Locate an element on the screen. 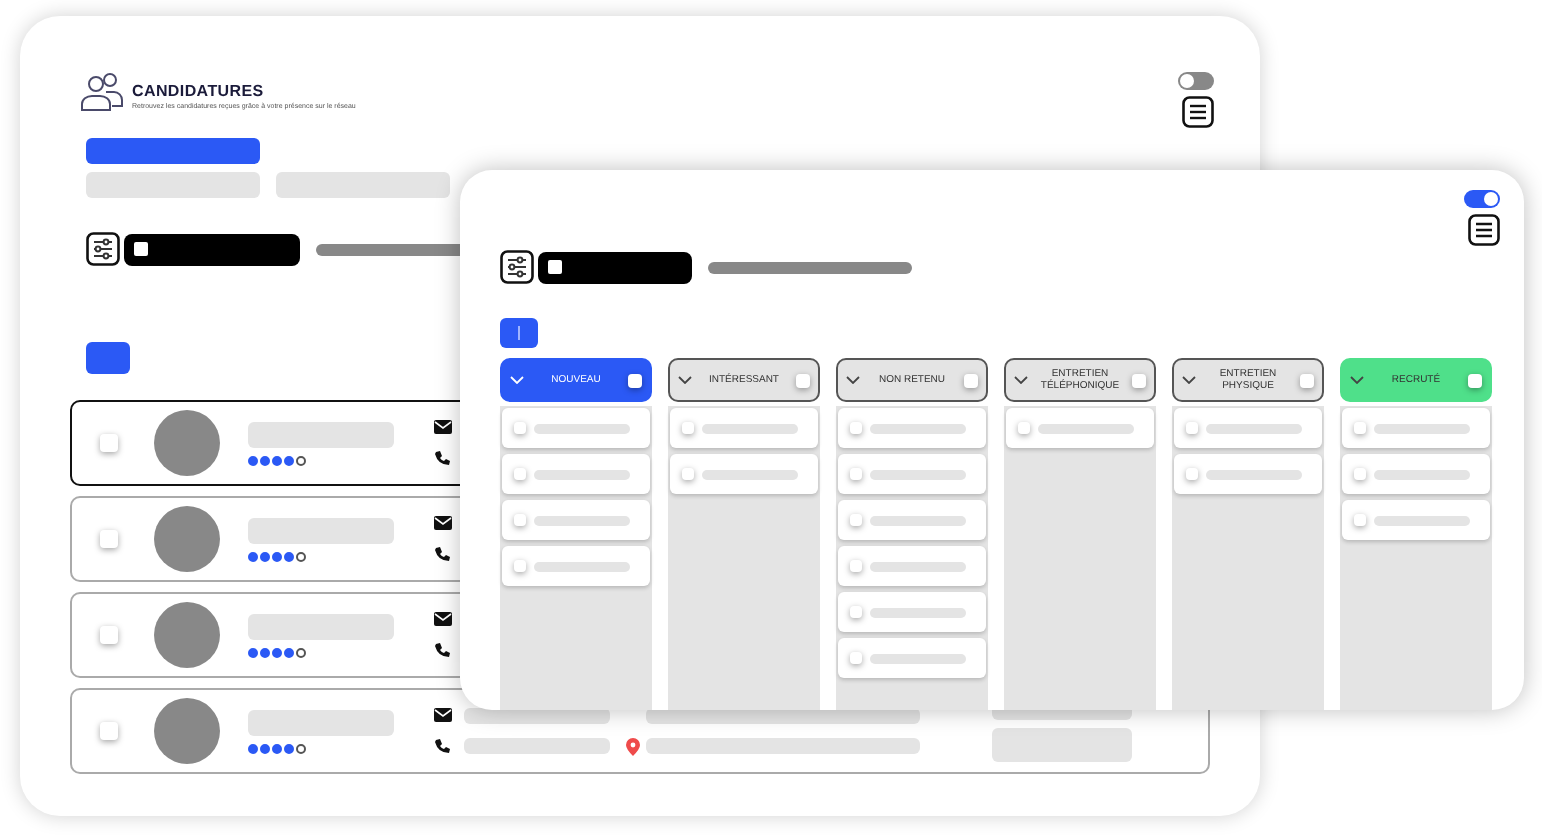  page-title: CANDIDATURES is located at coordinates (199, 91).